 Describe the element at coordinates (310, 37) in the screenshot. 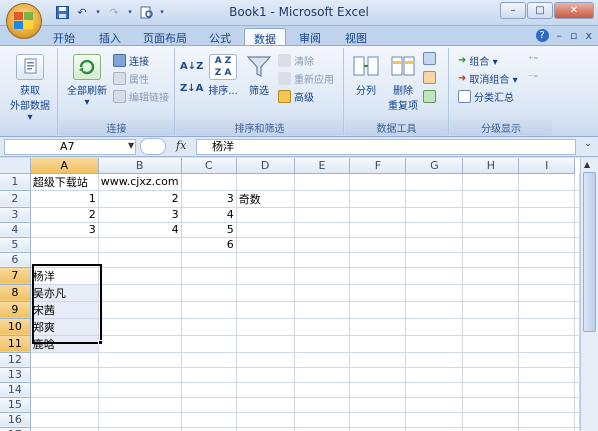

I see `tab-review: 审阅` at that location.